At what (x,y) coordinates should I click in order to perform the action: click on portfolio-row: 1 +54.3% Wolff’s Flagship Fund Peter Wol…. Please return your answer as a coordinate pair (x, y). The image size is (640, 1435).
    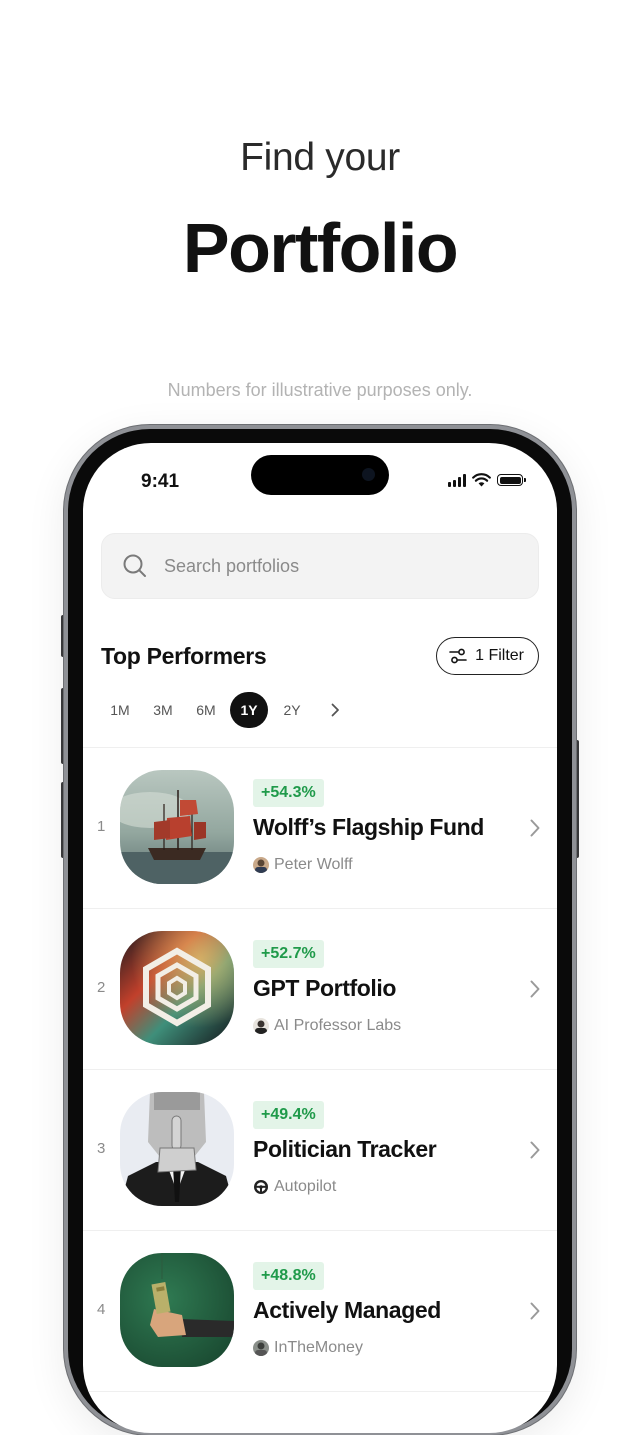
    Looking at the image, I should click on (320, 828).